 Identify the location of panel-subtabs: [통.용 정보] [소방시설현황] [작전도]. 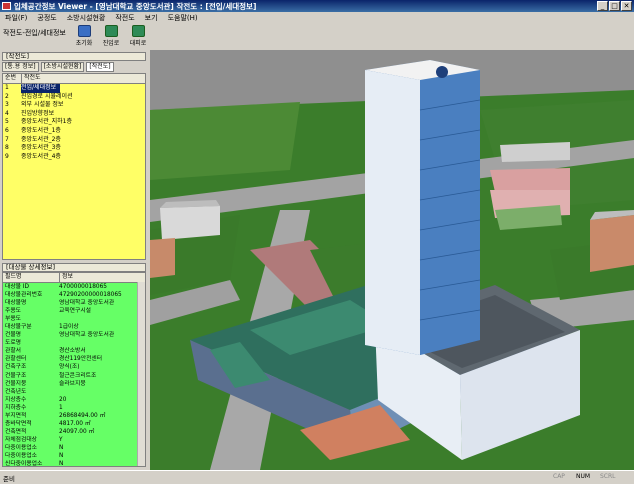
(74, 67).